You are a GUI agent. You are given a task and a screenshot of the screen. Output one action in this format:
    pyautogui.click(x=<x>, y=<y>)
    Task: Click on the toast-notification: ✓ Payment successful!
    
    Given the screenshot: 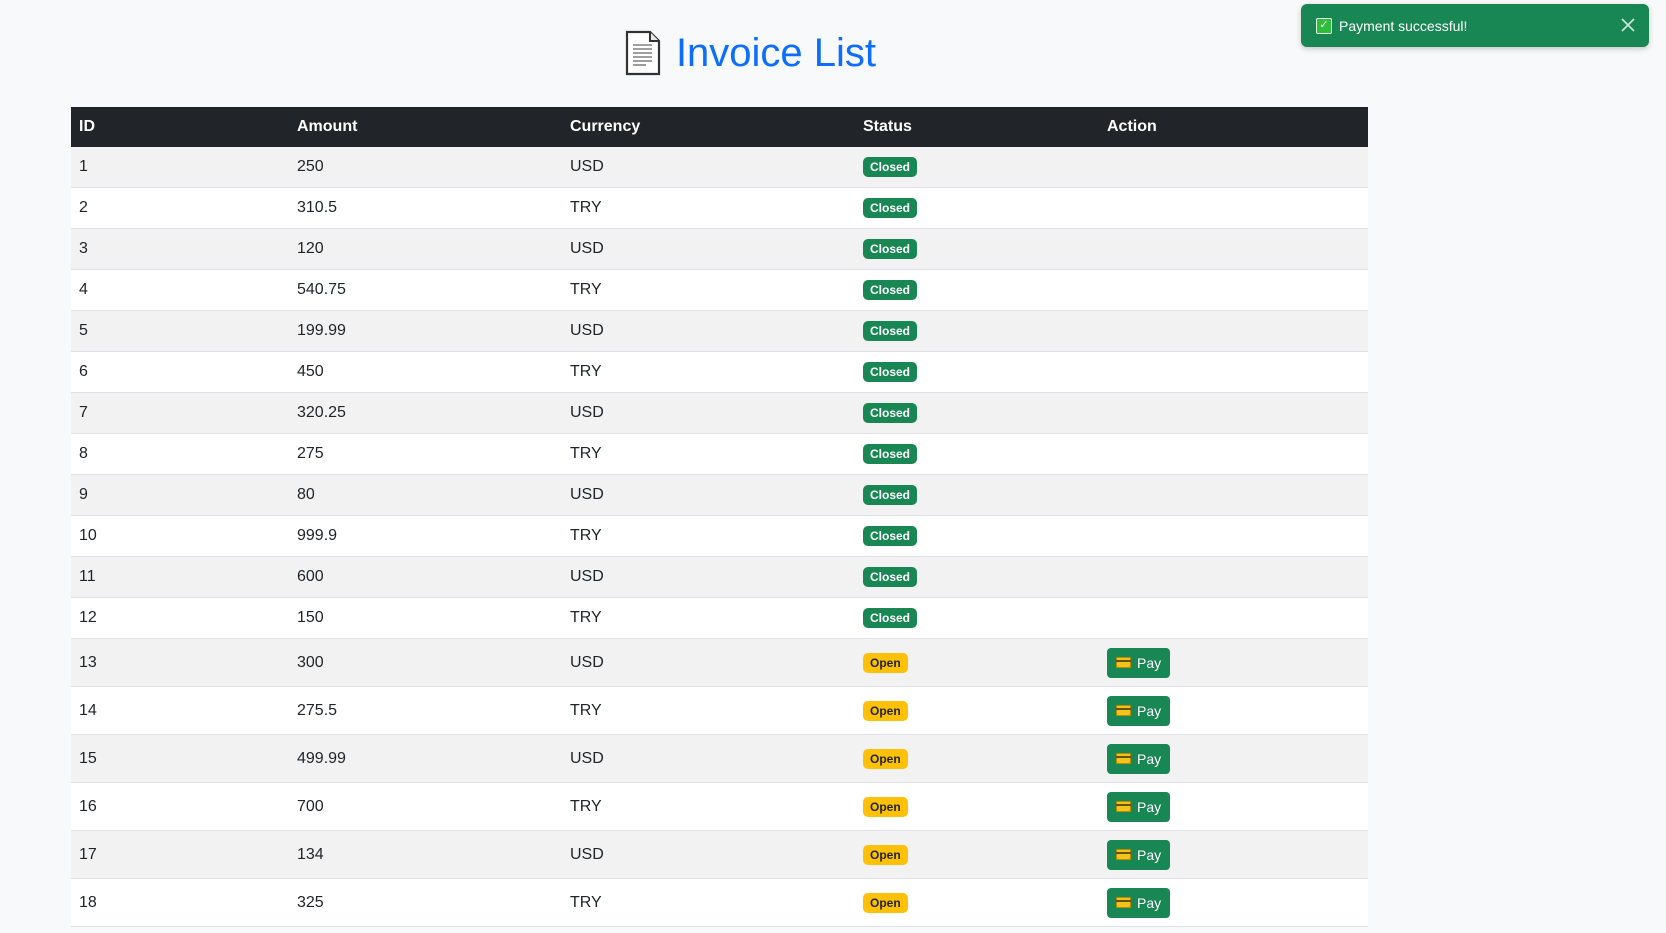 What is the action you would take?
    pyautogui.click(x=1475, y=25)
    